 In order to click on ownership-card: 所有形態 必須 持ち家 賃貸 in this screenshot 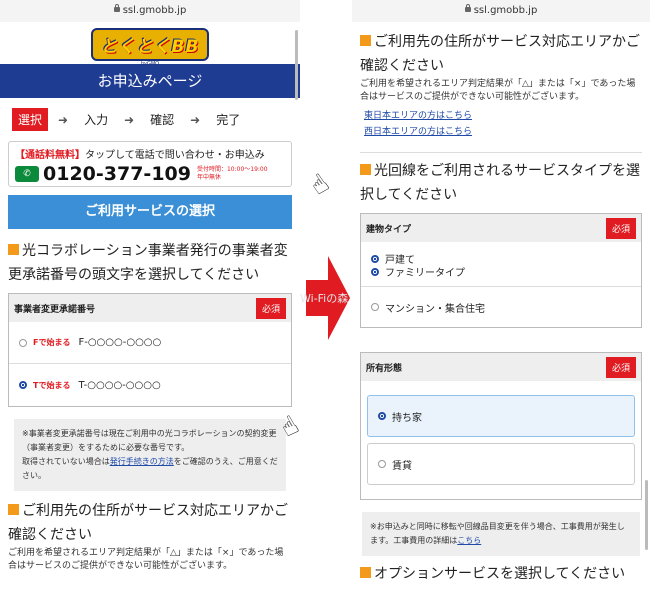, I will do `click(501, 426)`.